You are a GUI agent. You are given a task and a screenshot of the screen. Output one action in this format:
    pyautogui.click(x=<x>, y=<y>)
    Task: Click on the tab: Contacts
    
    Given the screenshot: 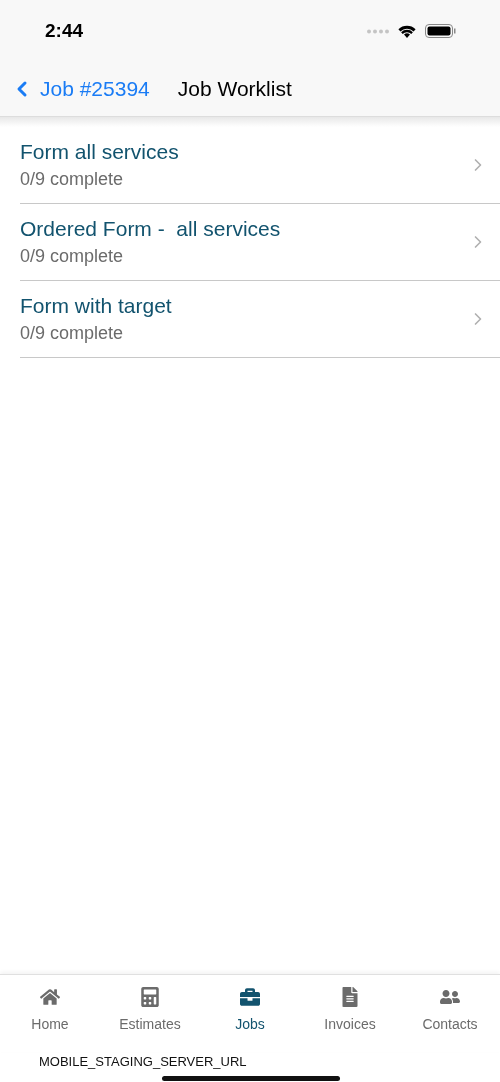 What is the action you would take?
    pyautogui.click(x=450, y=1019)
    